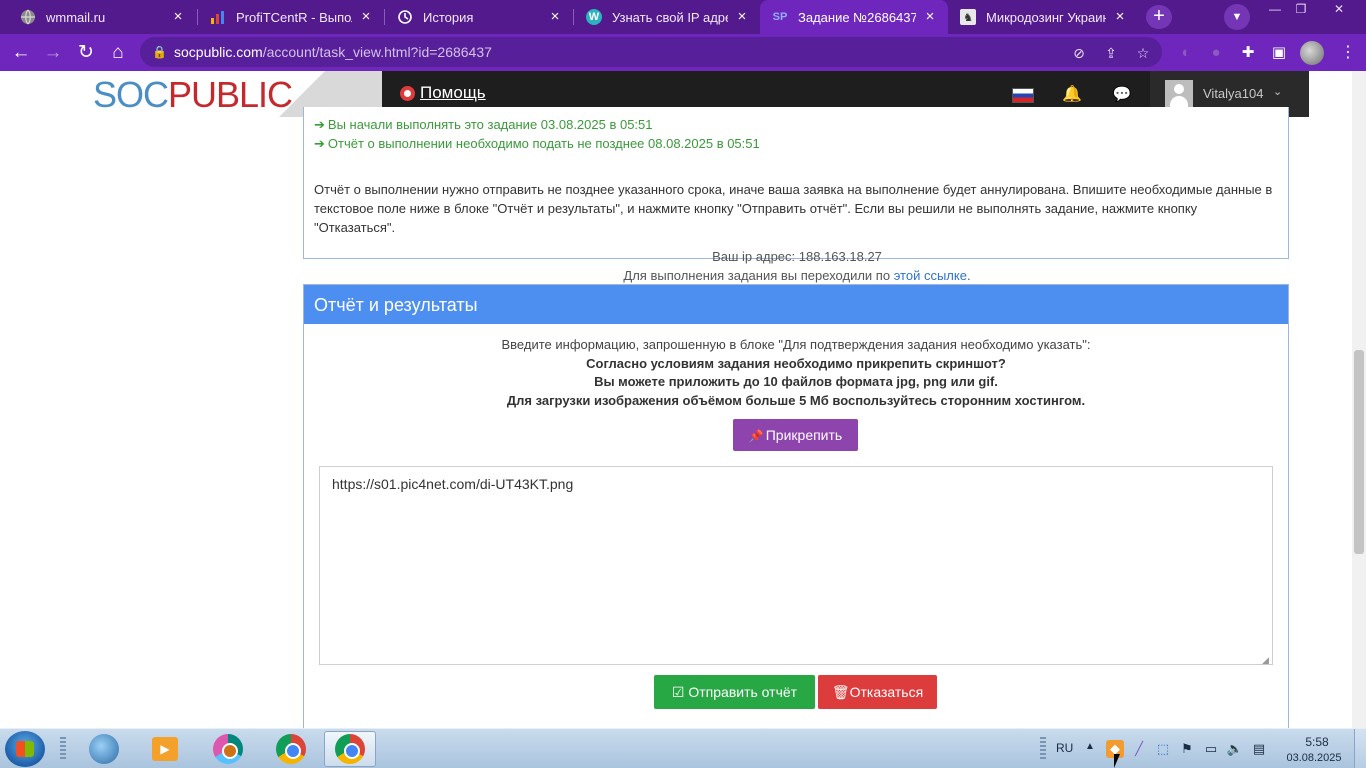  I want to click on taskbar-app-media: ▶, so click(165, 749).